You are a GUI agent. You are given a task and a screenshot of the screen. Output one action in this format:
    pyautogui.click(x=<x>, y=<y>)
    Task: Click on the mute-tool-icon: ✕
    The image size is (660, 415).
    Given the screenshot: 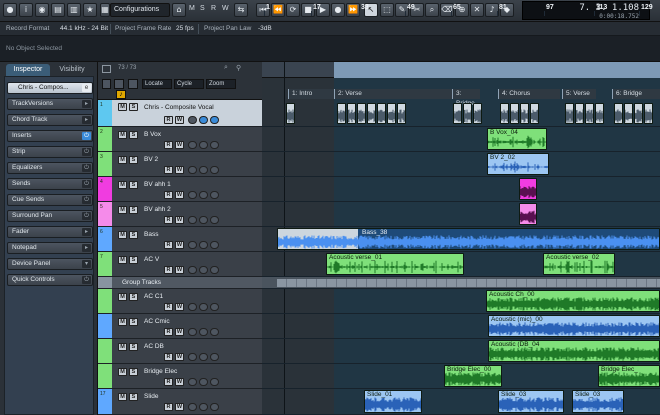 What is the action you would take?
    pyautogui.click(x=477, y=10)
    